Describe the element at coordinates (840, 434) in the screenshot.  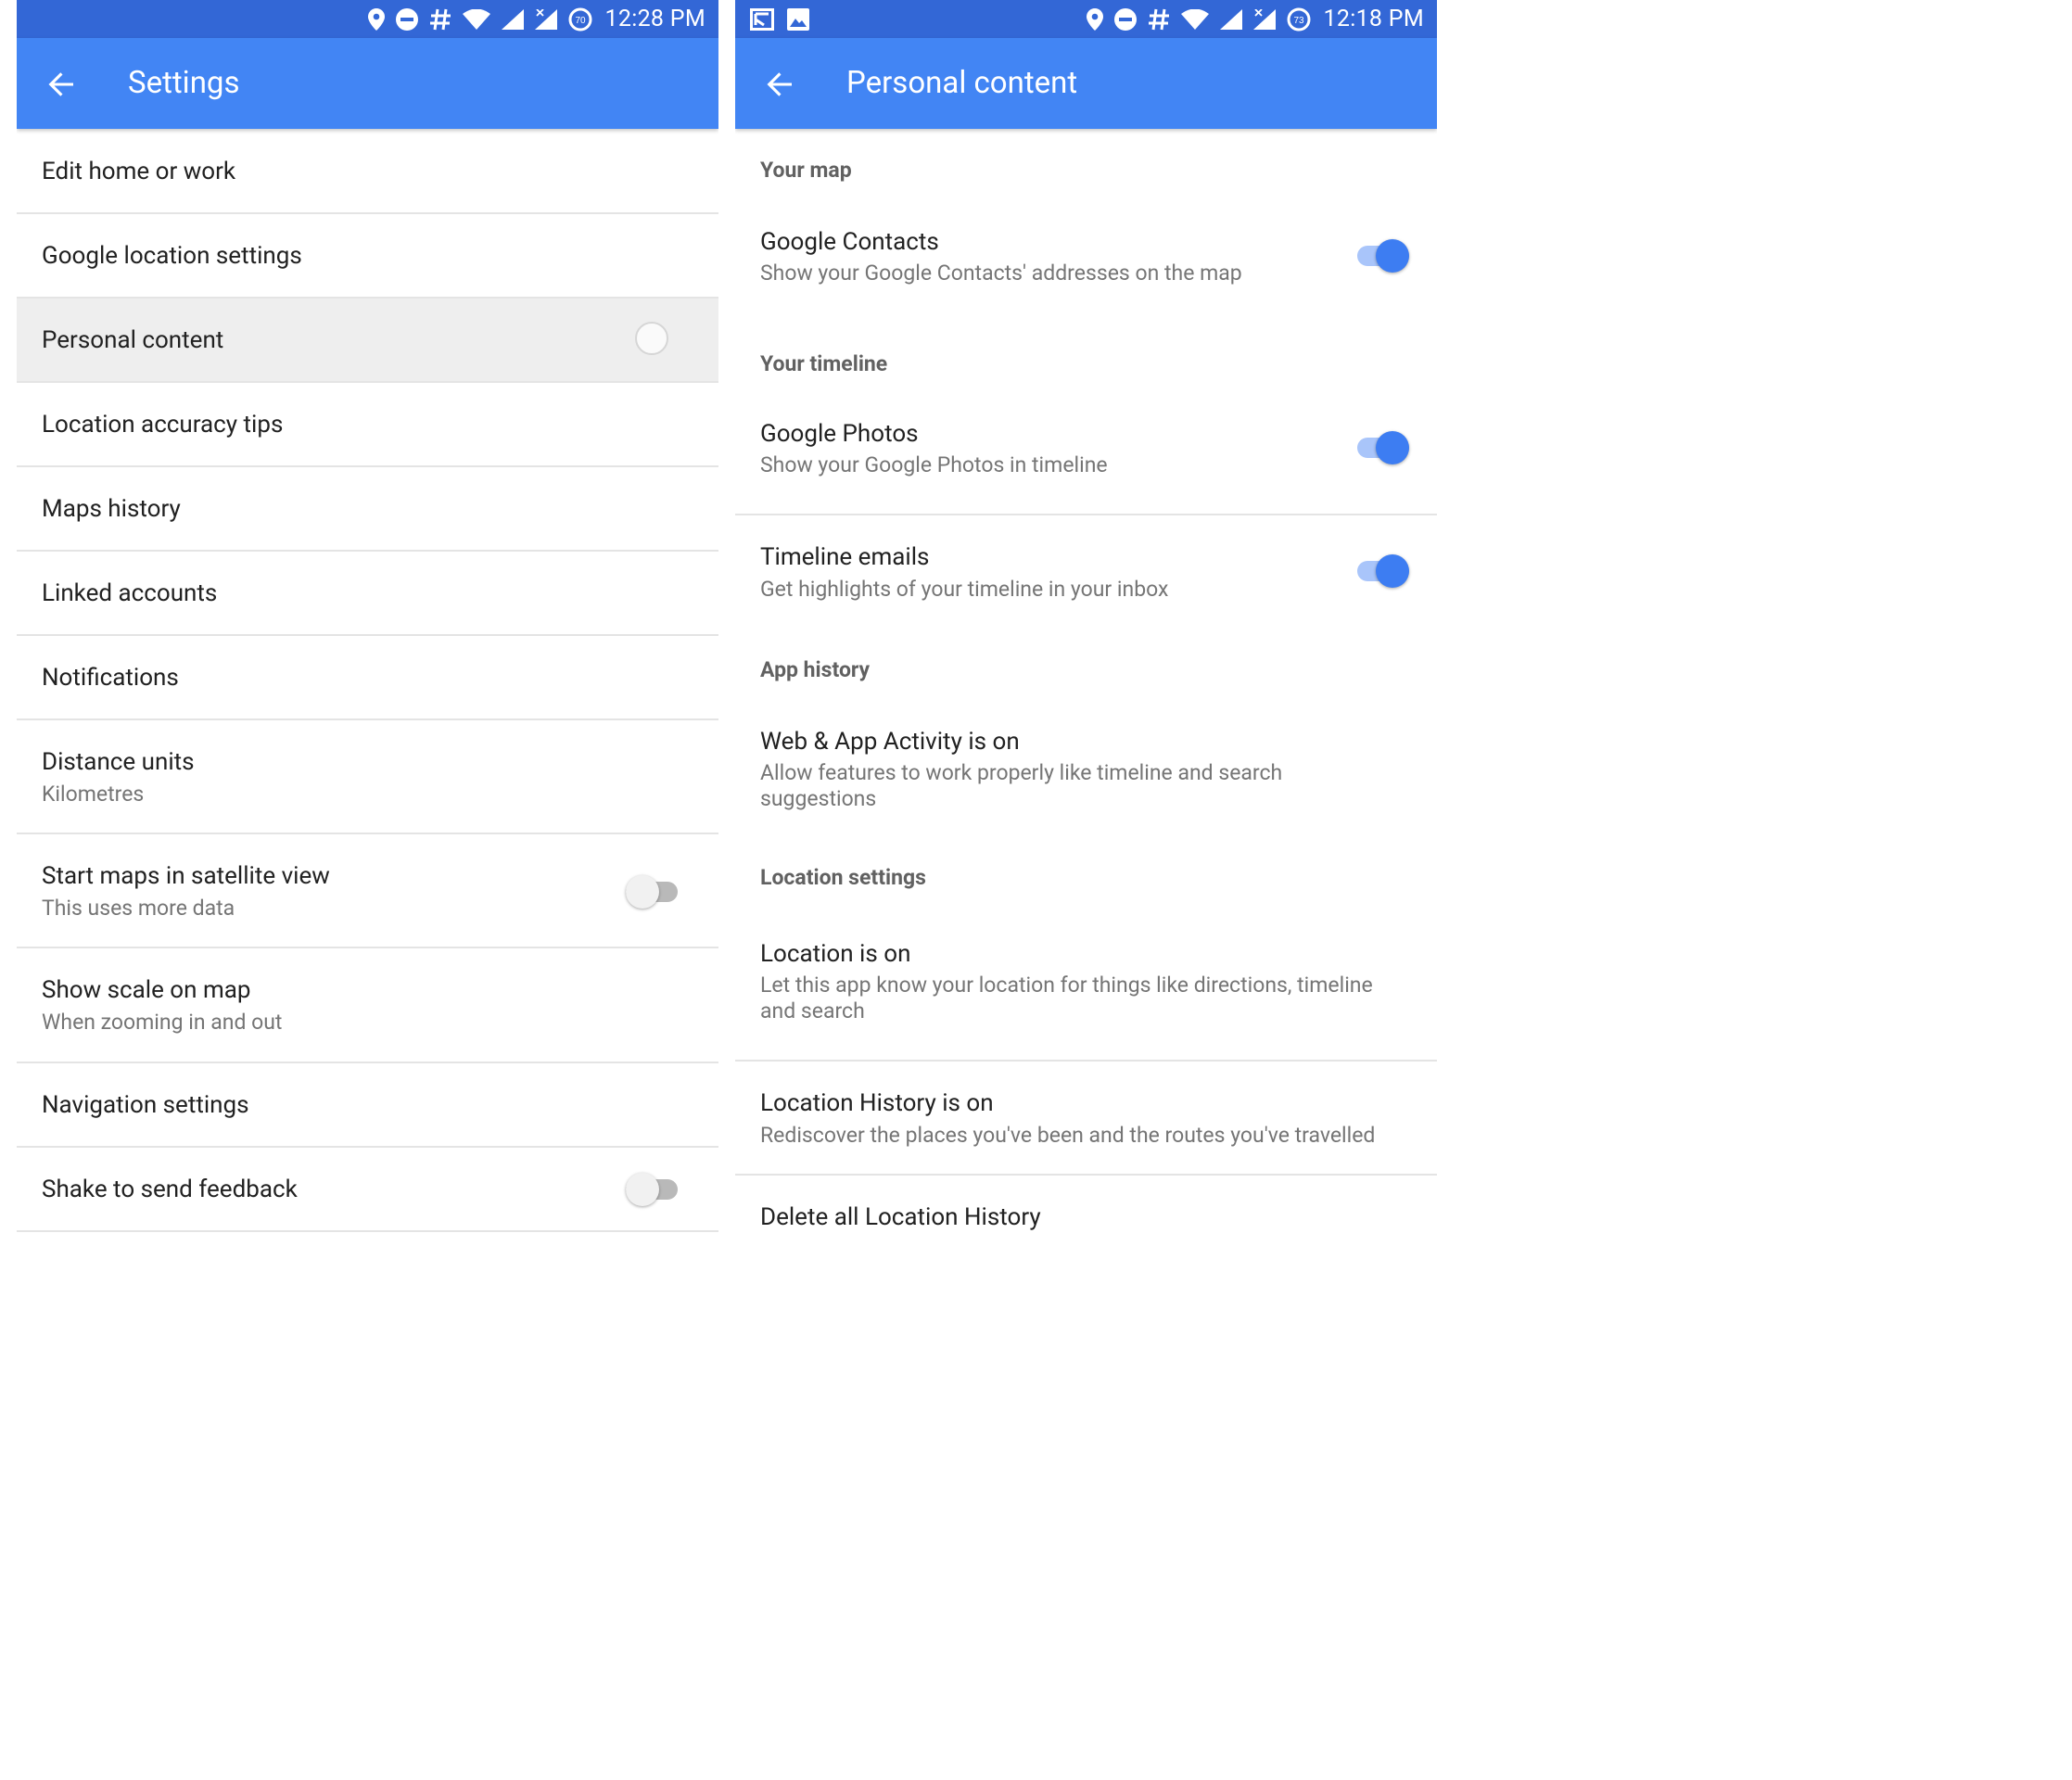
I see `item-title: Google Photos` at that location.